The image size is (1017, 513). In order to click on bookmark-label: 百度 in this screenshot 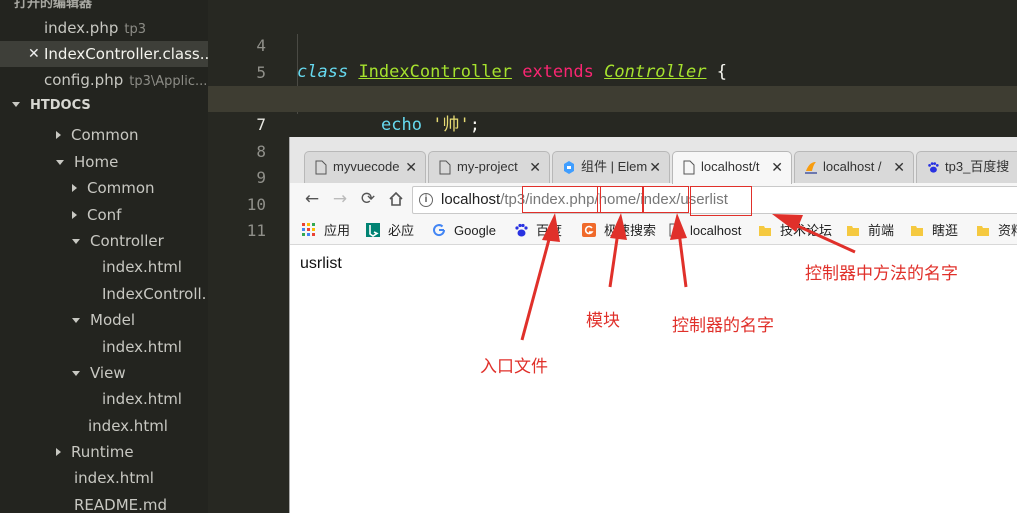, I will do `click(549, 230)`.